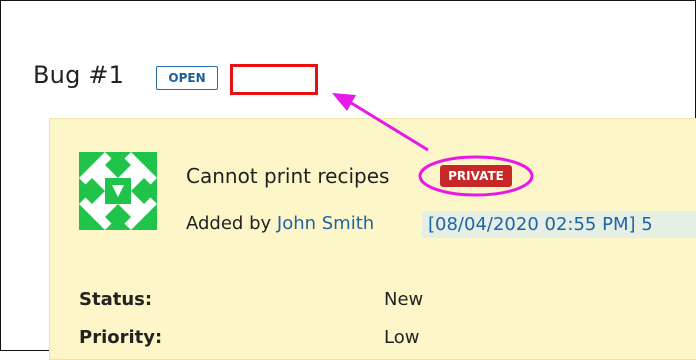  What do you see at coordinates (433, 145) in the screenshot?
I see `annotation-overlay` at bounding box center [433, 145].